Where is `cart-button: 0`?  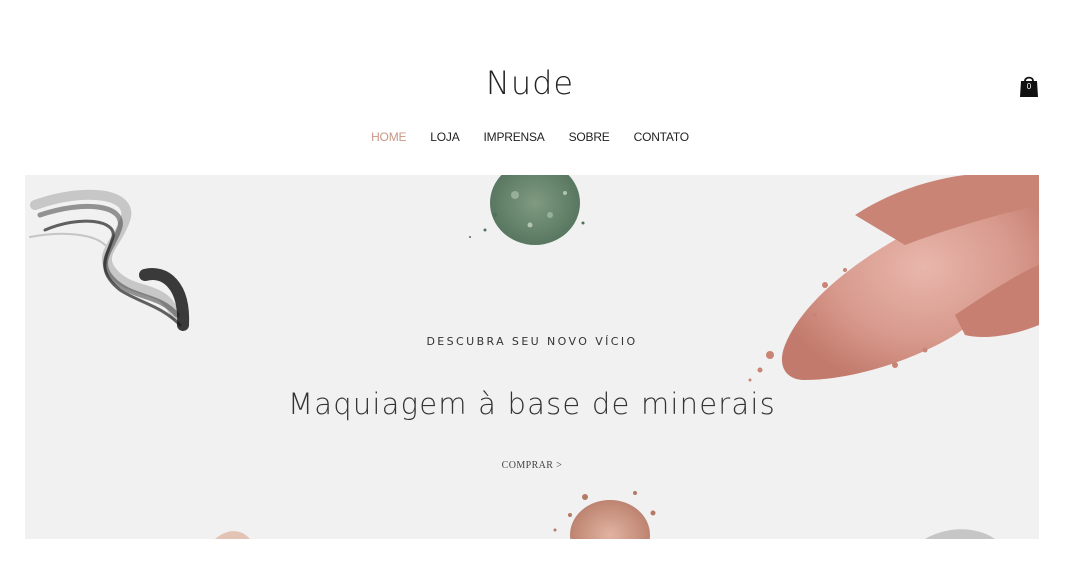
cart-button: 0 is located at coordinates (1029, 86).